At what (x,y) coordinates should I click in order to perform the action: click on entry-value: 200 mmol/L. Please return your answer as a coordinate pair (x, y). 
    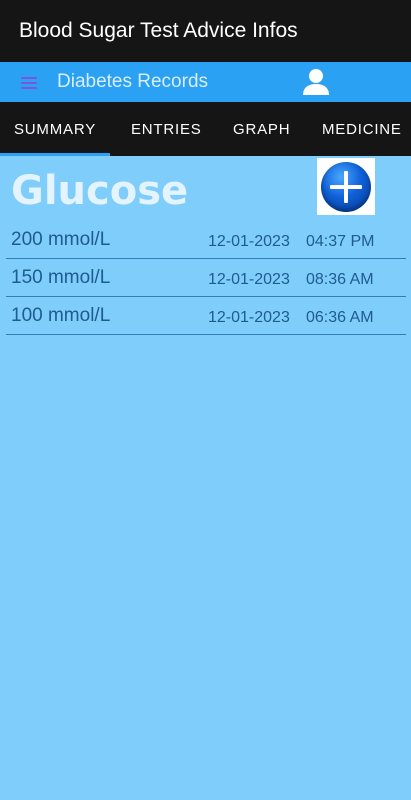
    Looking at the image, I should click on (61, 239).